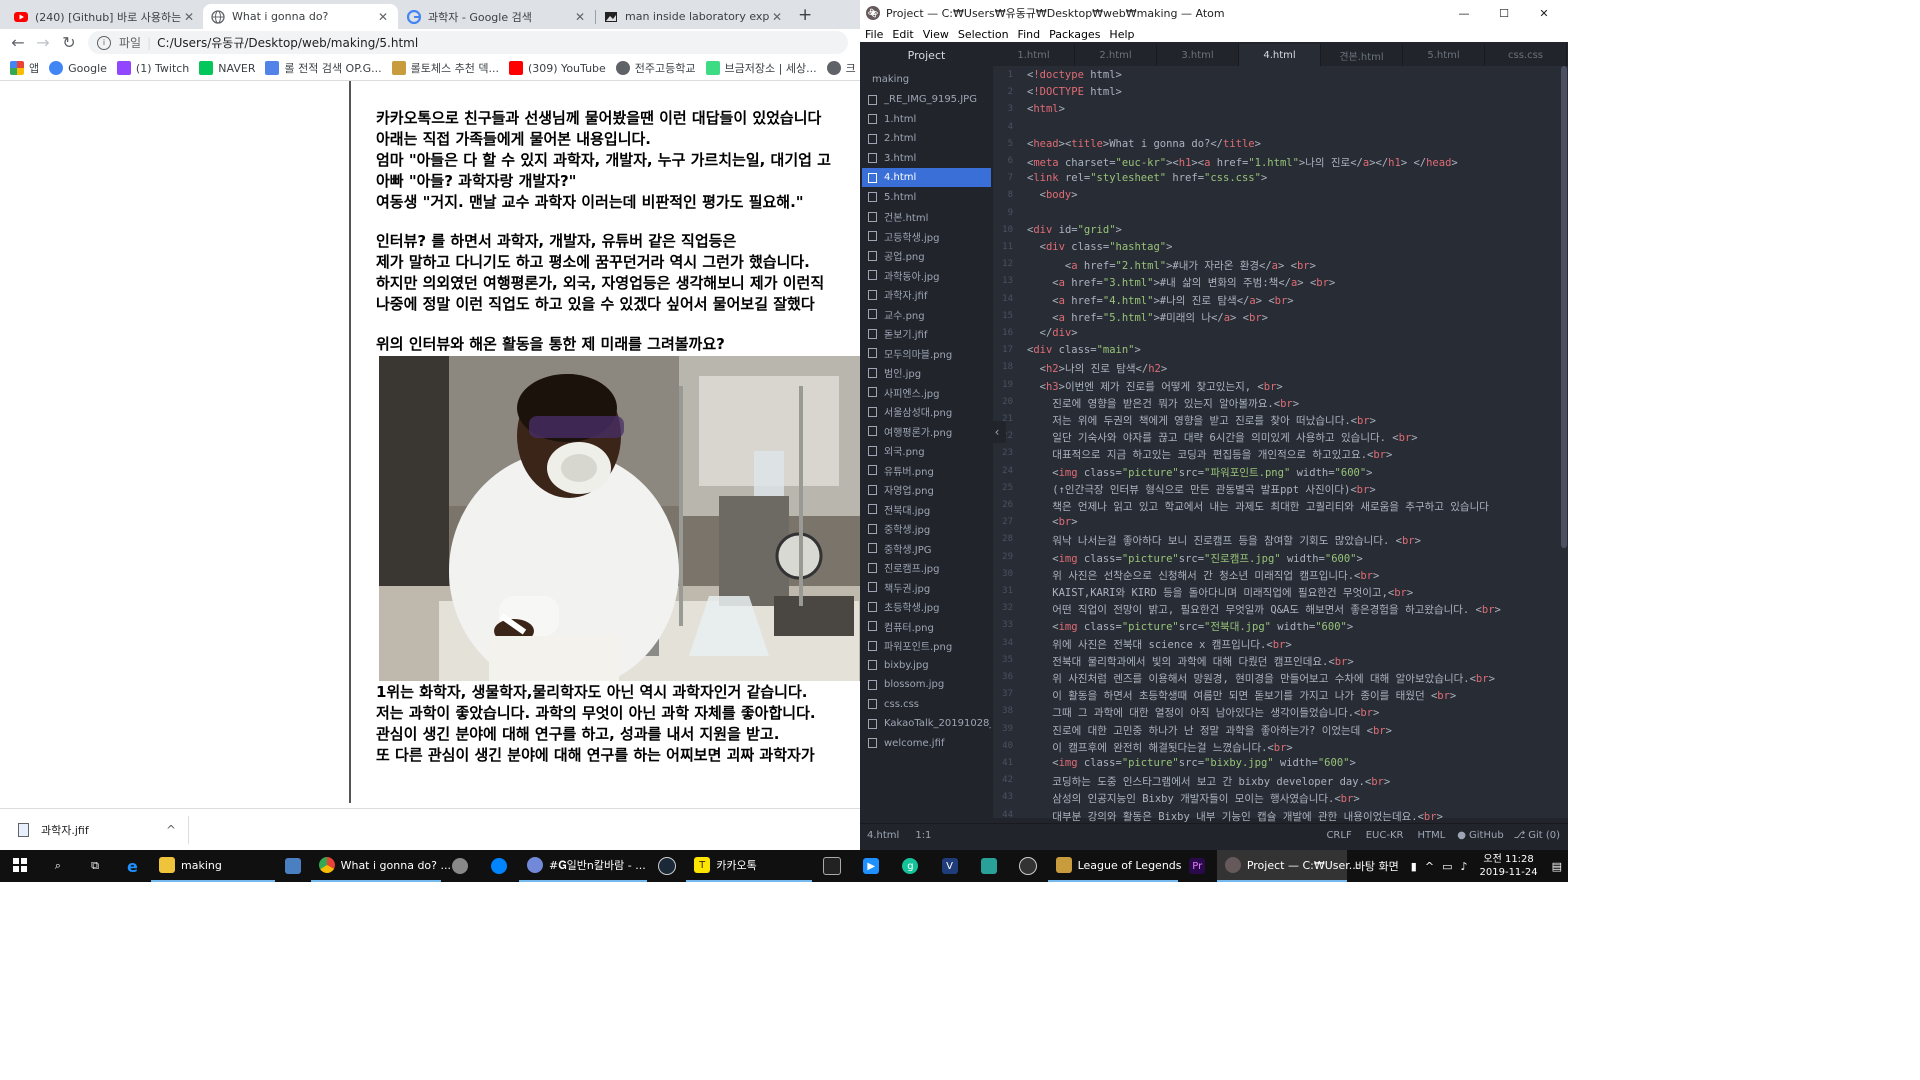 This screenshot has width=1920, height=1080. What do you see at coordinates (1116, 55) in the screenshot?
I see `editor-tab: 2.html` at bounding box center [1116, 55].